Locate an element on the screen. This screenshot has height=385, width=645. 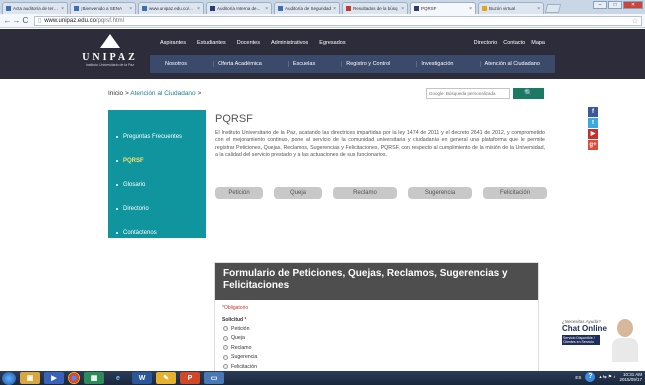
tray-arrows-icon: ▴ ⇆ ⚑ ♪ is located at coordinates (607, 377).